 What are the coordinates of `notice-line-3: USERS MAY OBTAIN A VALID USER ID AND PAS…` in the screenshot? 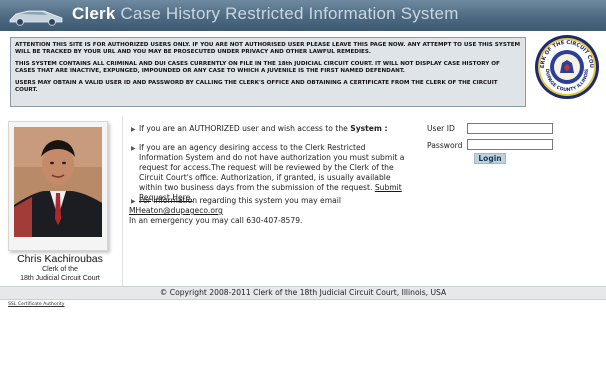 It's located at (256, 86).